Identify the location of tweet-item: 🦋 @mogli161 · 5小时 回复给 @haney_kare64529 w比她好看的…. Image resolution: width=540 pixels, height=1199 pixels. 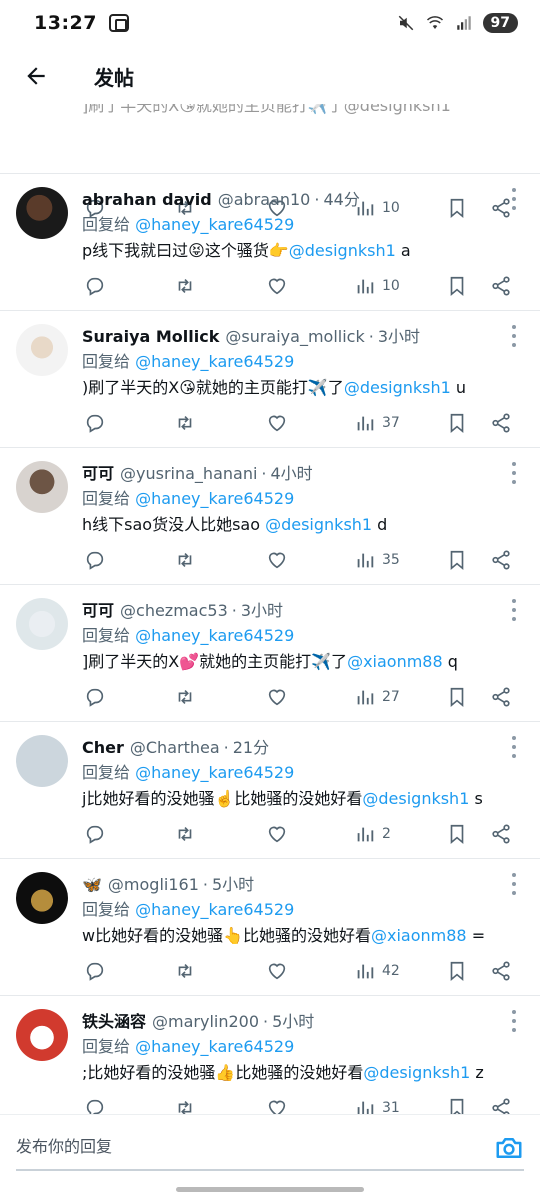
(270, 927).